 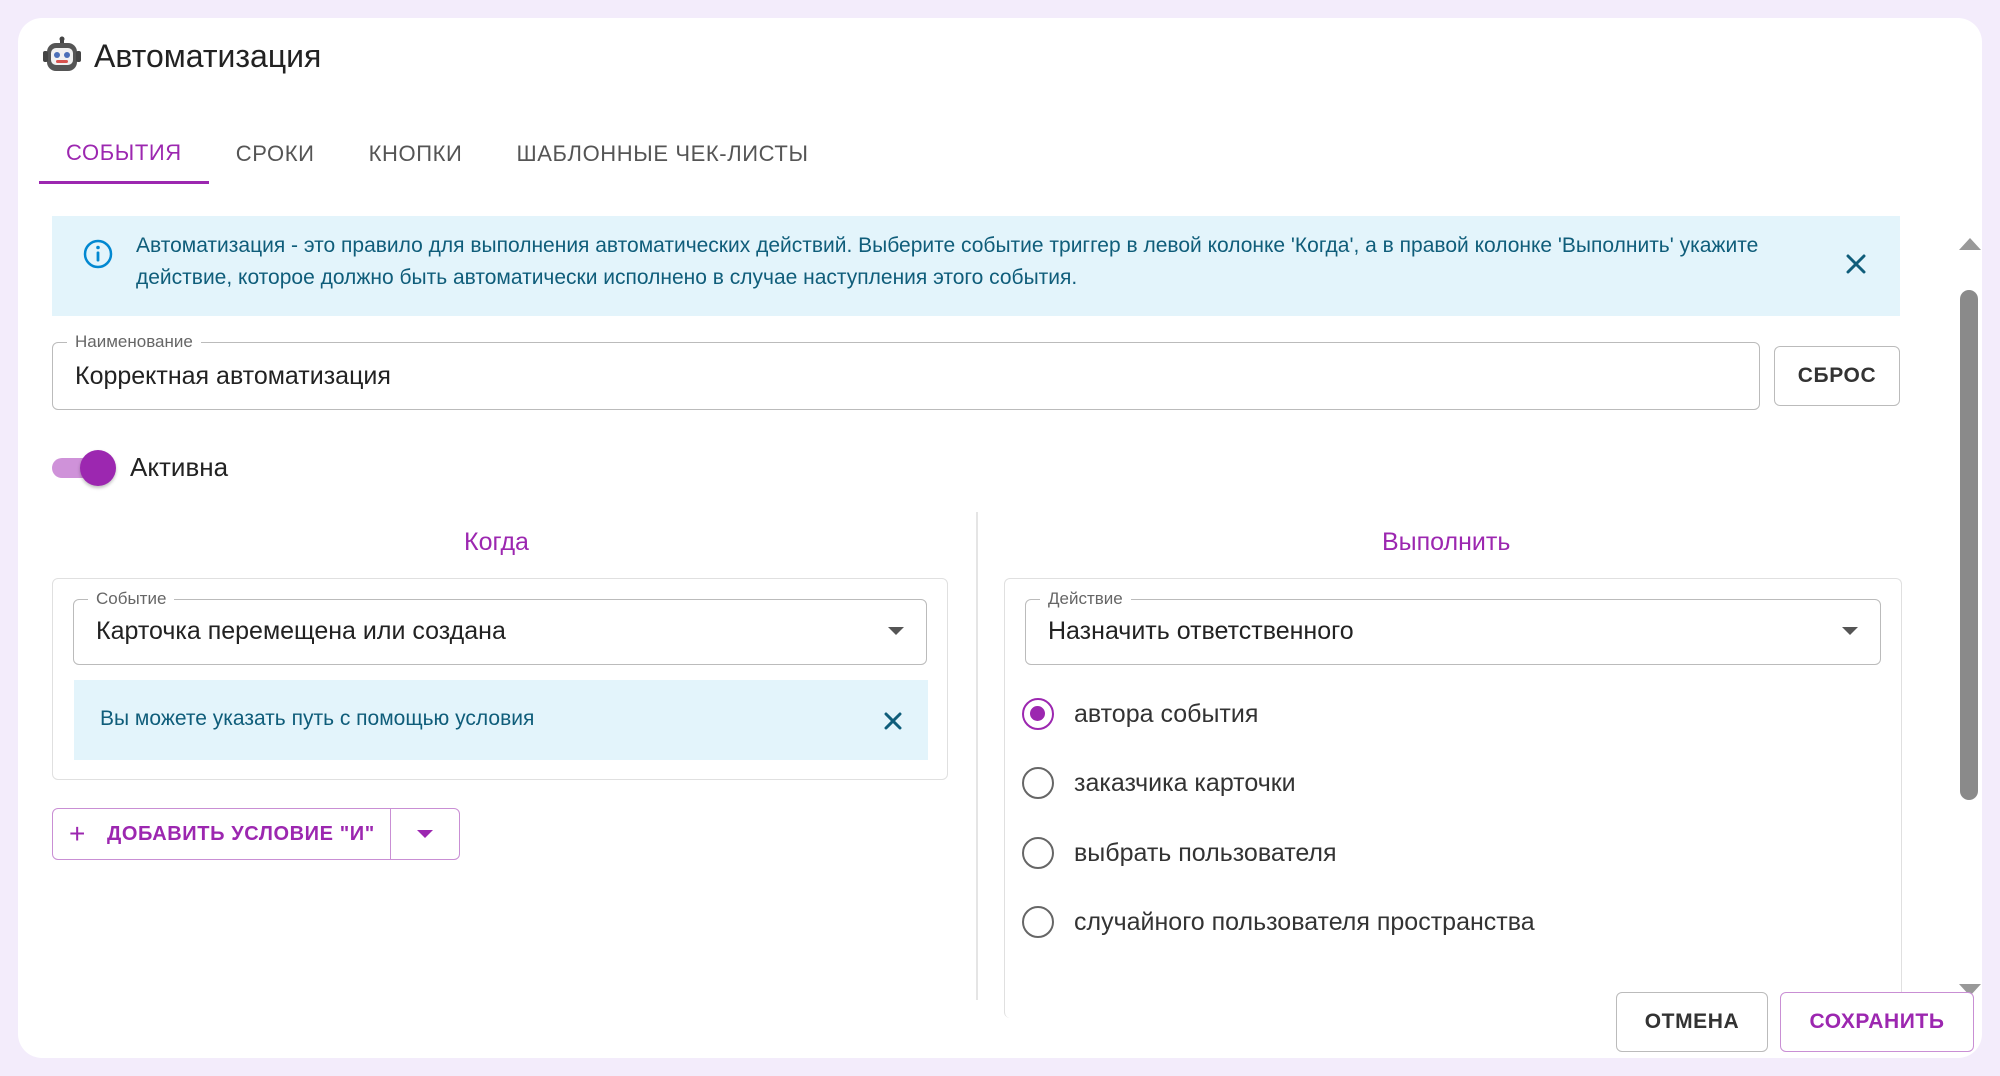 What do you see at coordinates (1166, 713) in the screenshot?
I see `radio-option-label: автора события` at bounding box center [1166, 713].